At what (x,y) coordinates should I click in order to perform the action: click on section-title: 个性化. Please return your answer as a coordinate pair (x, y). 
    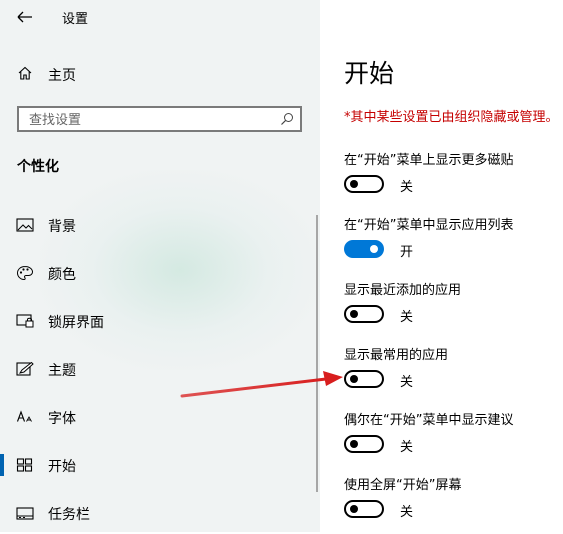
    Looking at the image, I should click on (38, 167).